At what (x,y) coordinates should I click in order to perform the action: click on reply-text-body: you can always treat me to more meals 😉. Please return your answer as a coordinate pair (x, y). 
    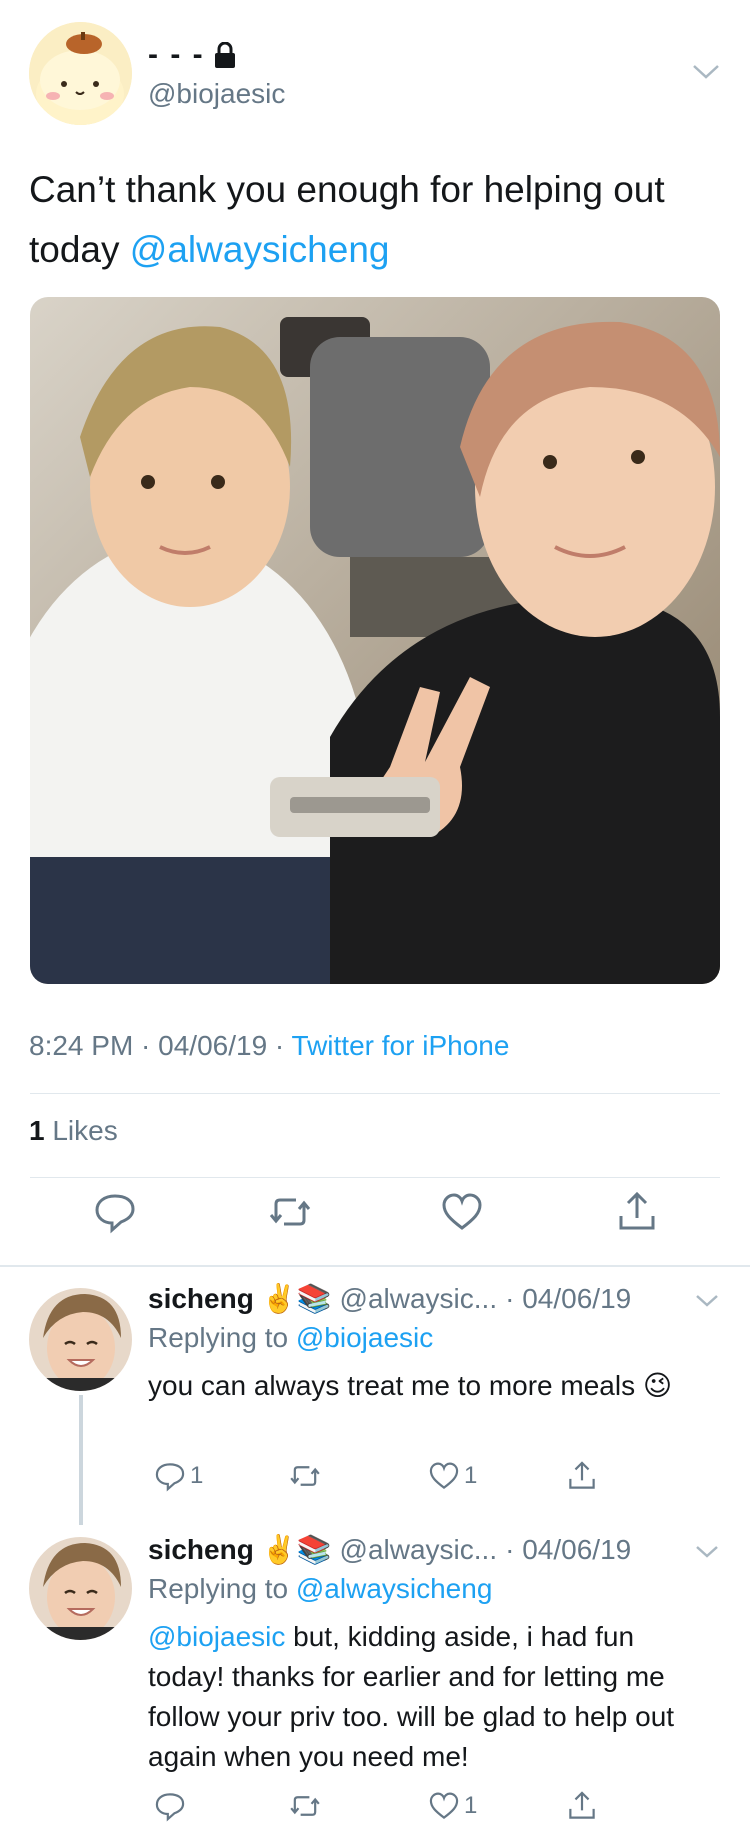
    Looking at the image, I should click on (410, 1385).